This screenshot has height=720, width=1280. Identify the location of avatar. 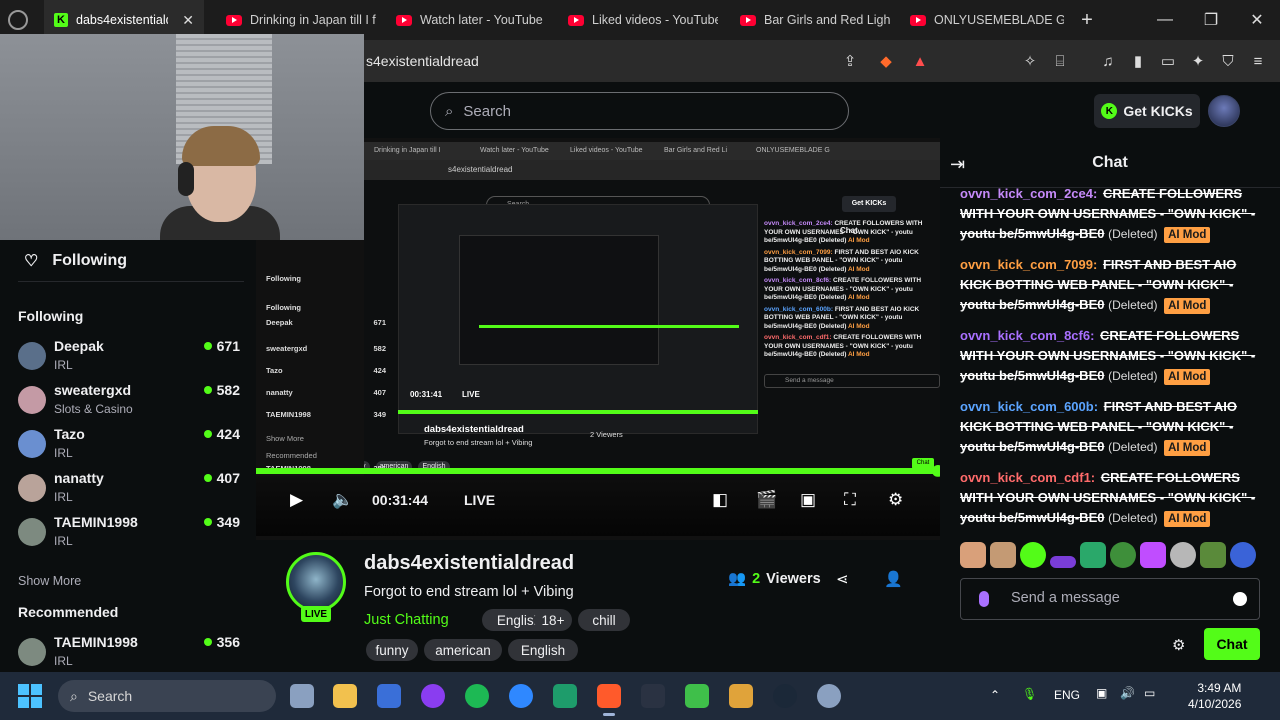
(32, 356).